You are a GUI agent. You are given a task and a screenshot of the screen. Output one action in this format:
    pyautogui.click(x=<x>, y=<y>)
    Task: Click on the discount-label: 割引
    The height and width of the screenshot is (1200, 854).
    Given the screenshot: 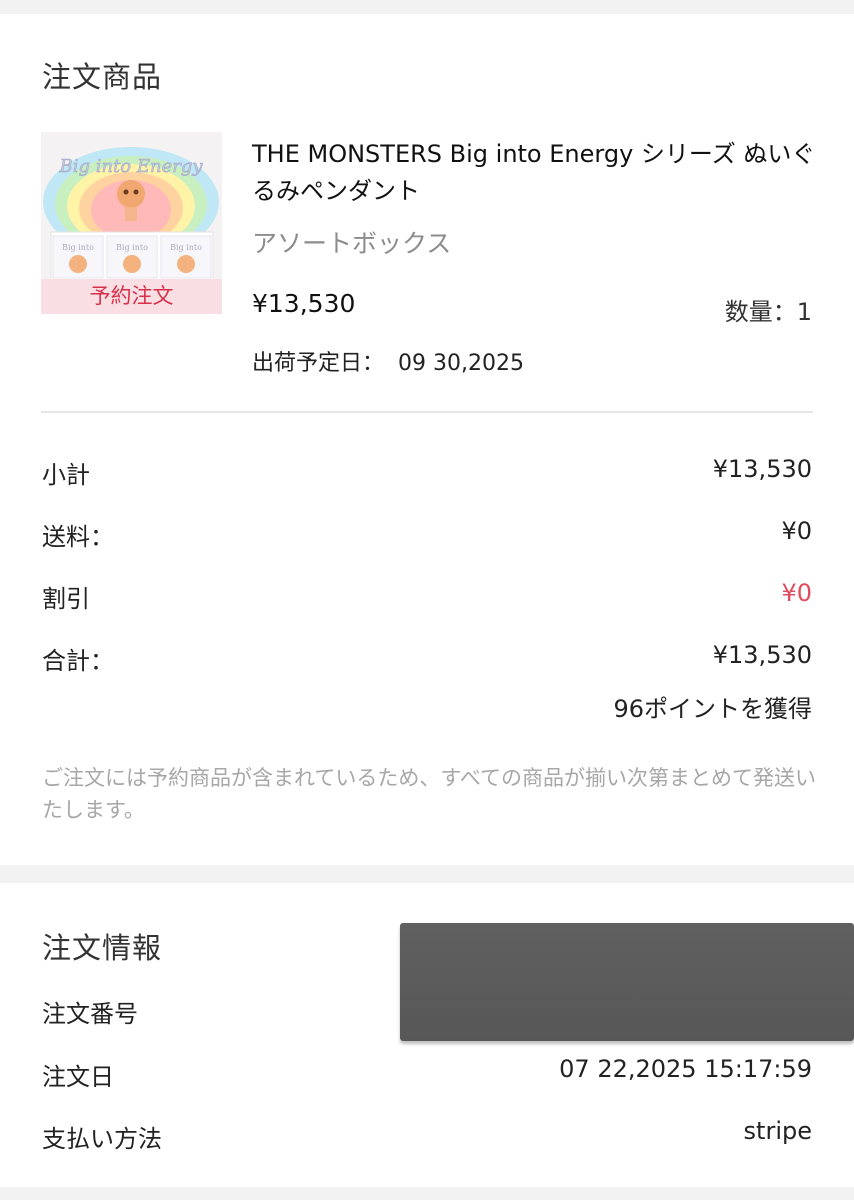 What is the action you would take?
    pyautogui.click(x=66, y=599)
    